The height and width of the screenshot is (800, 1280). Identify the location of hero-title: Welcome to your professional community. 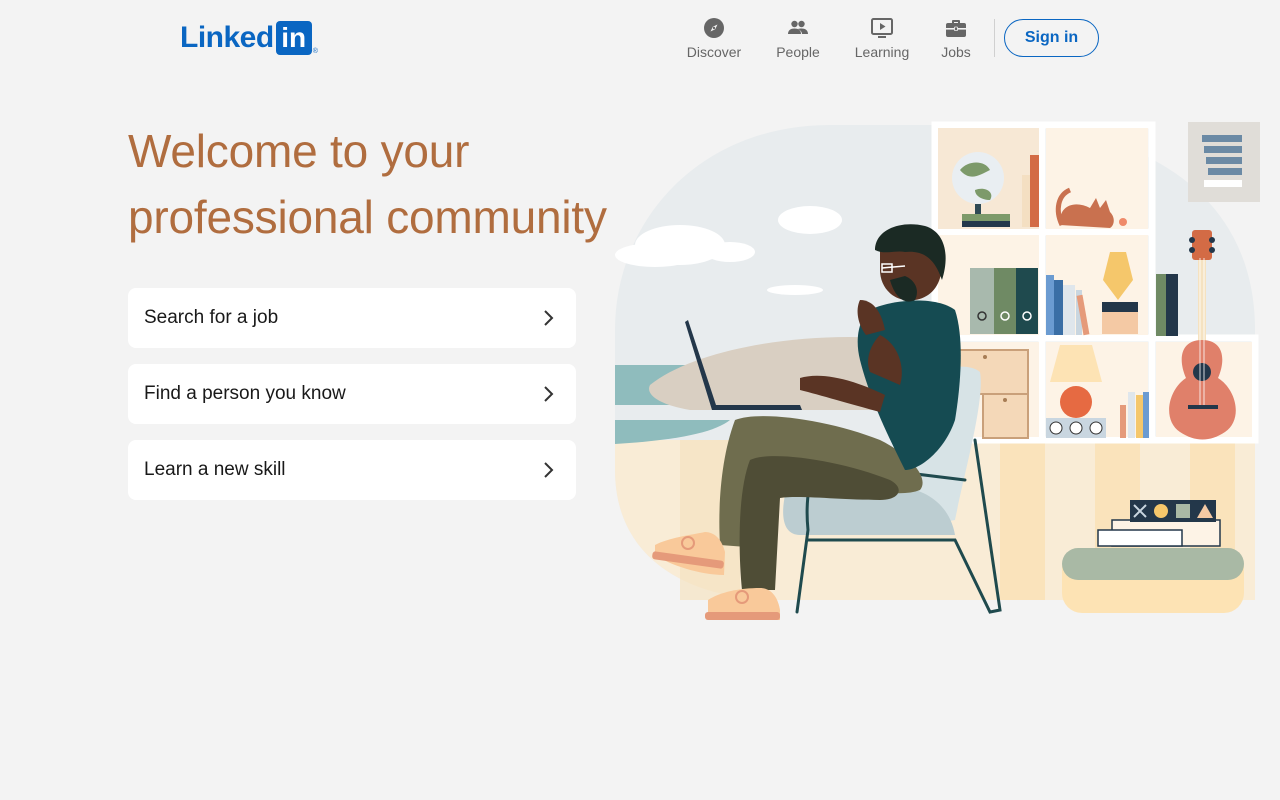
(398, 184).